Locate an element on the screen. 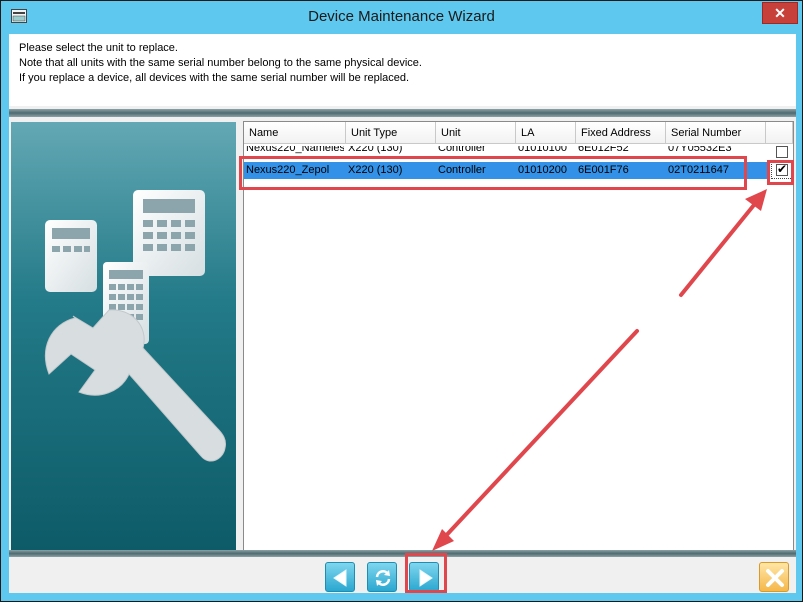 The image size is (803, 602). close-icon is located at coordinates (775, 578).